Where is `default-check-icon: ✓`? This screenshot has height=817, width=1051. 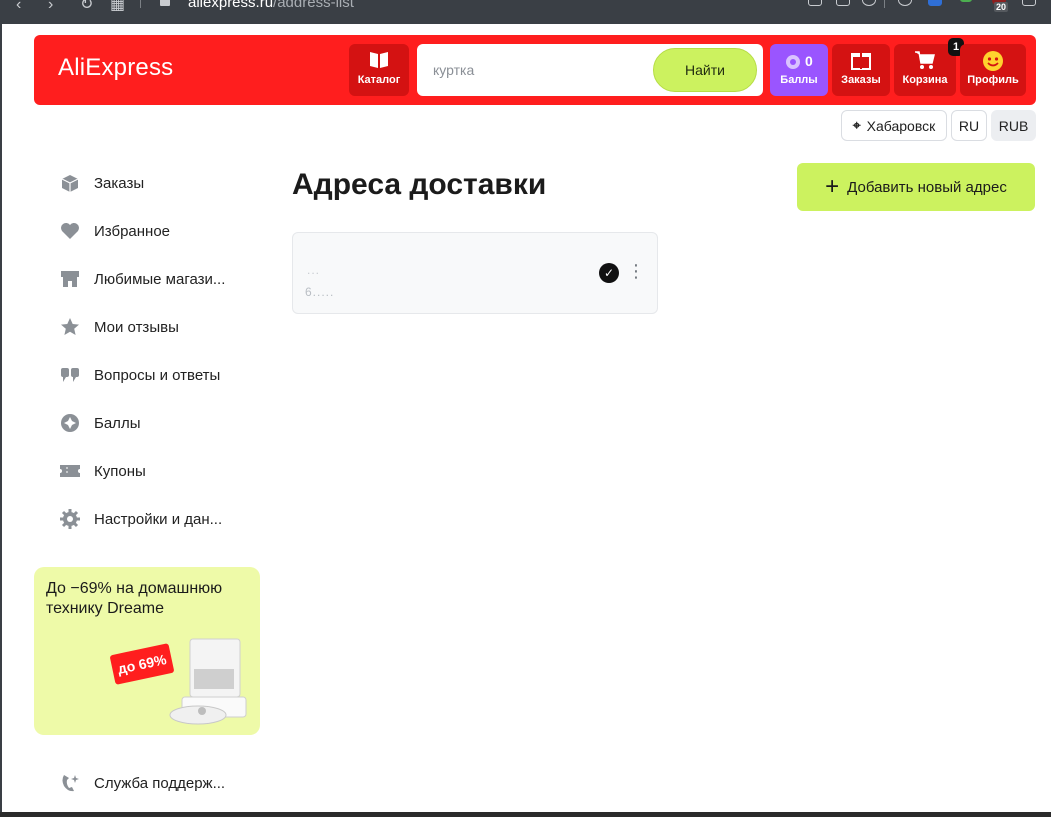 default-check-icon: ✓ is located at coordinates (609, 273).